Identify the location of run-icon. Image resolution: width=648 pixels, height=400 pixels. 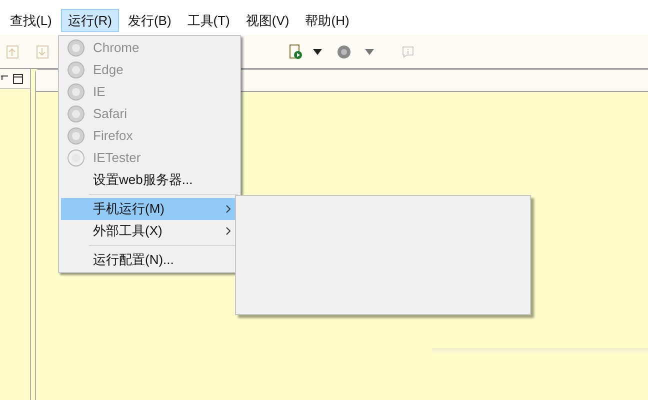
(296, 52).